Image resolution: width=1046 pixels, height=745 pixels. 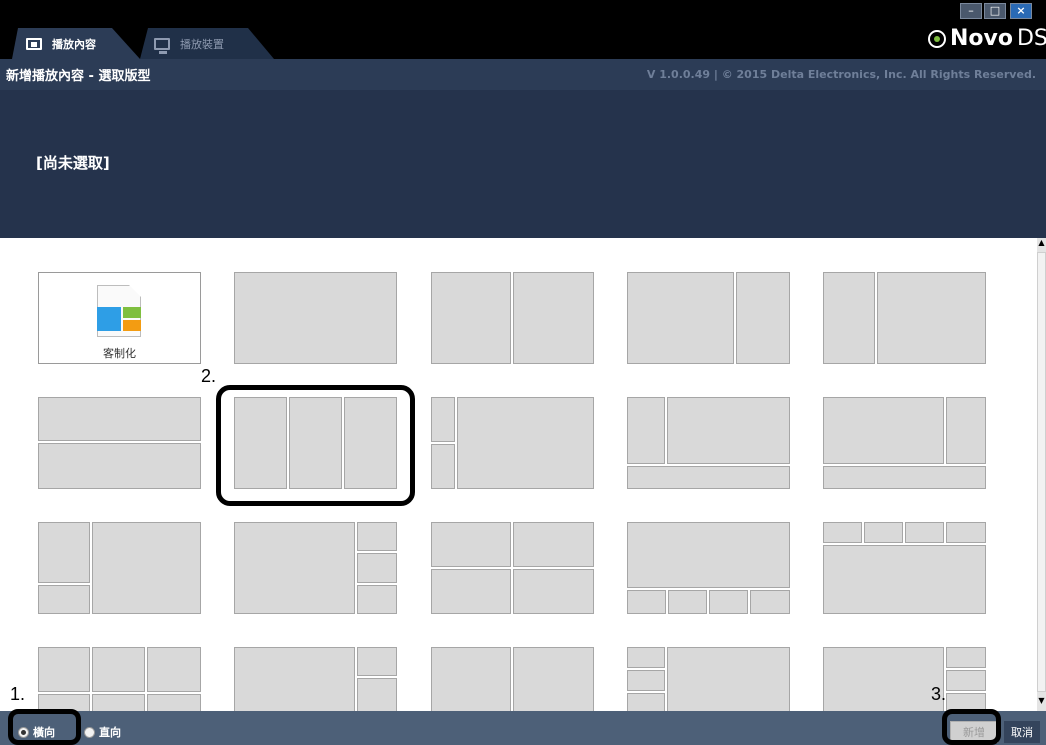 What do you see at coordinates (315, 679) in the screenshot?
I see `layout-main-right-stack2` at bounding box center [315, 679].